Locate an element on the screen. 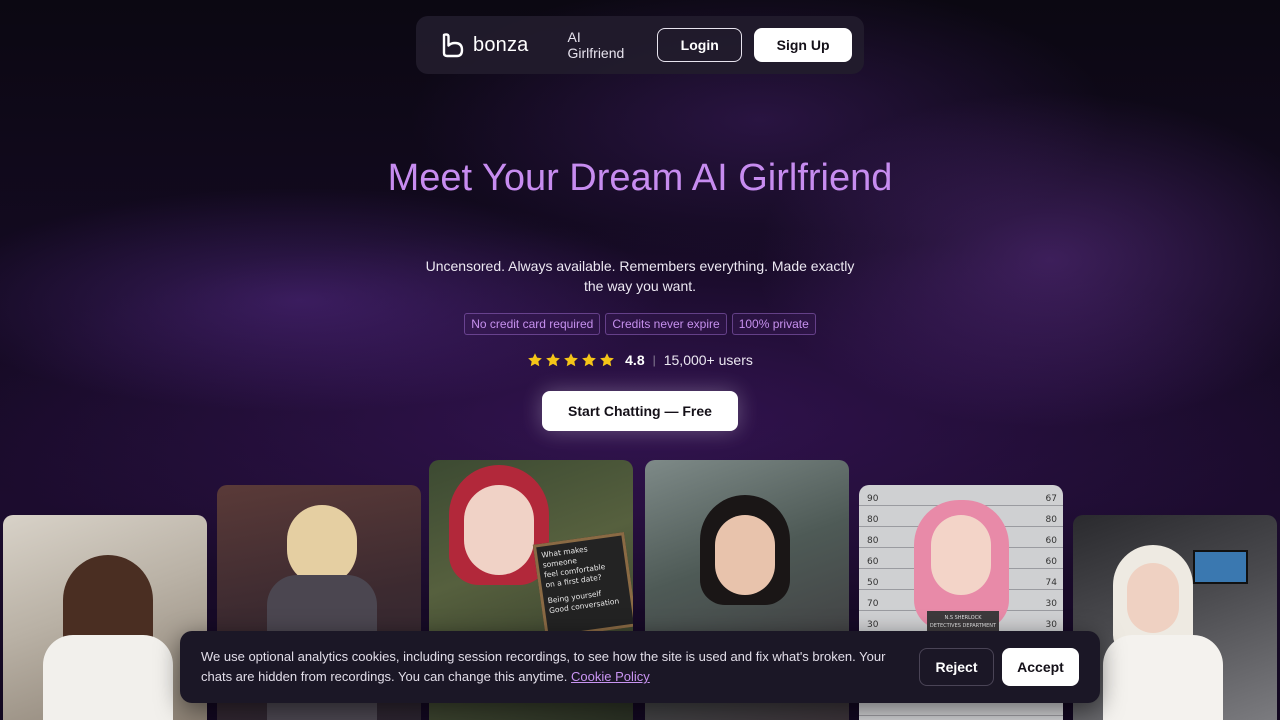  star-rating is located at coordinates (571, 360).